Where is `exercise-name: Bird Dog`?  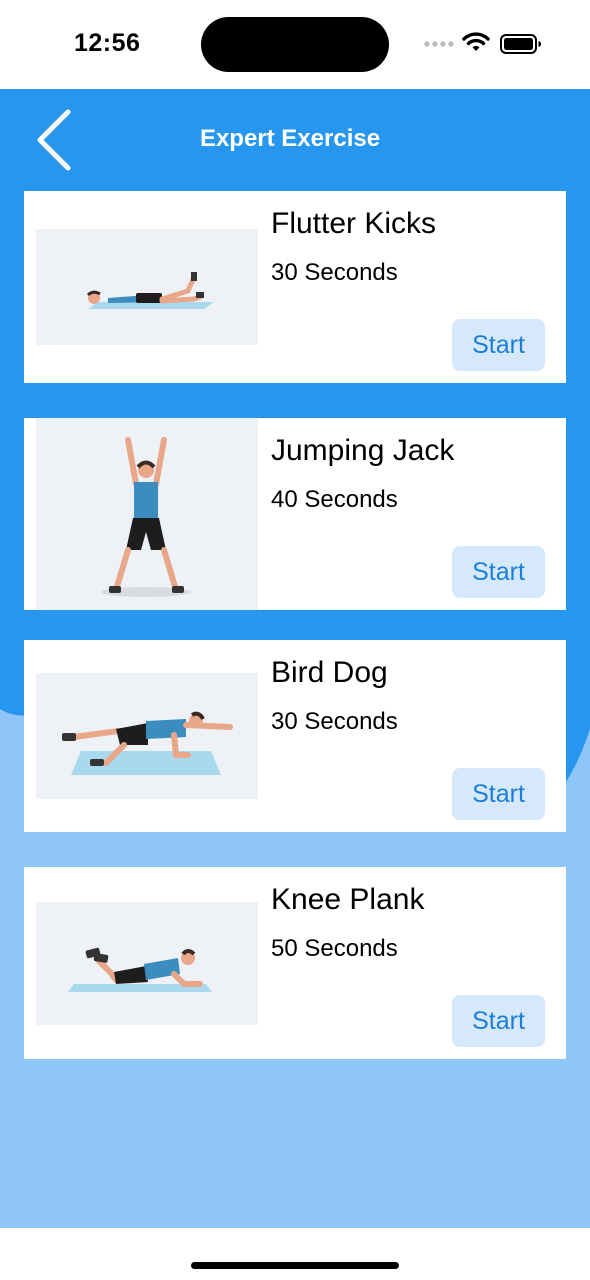
exercise-name: Bird Dog is located at coordinates (329, 672).